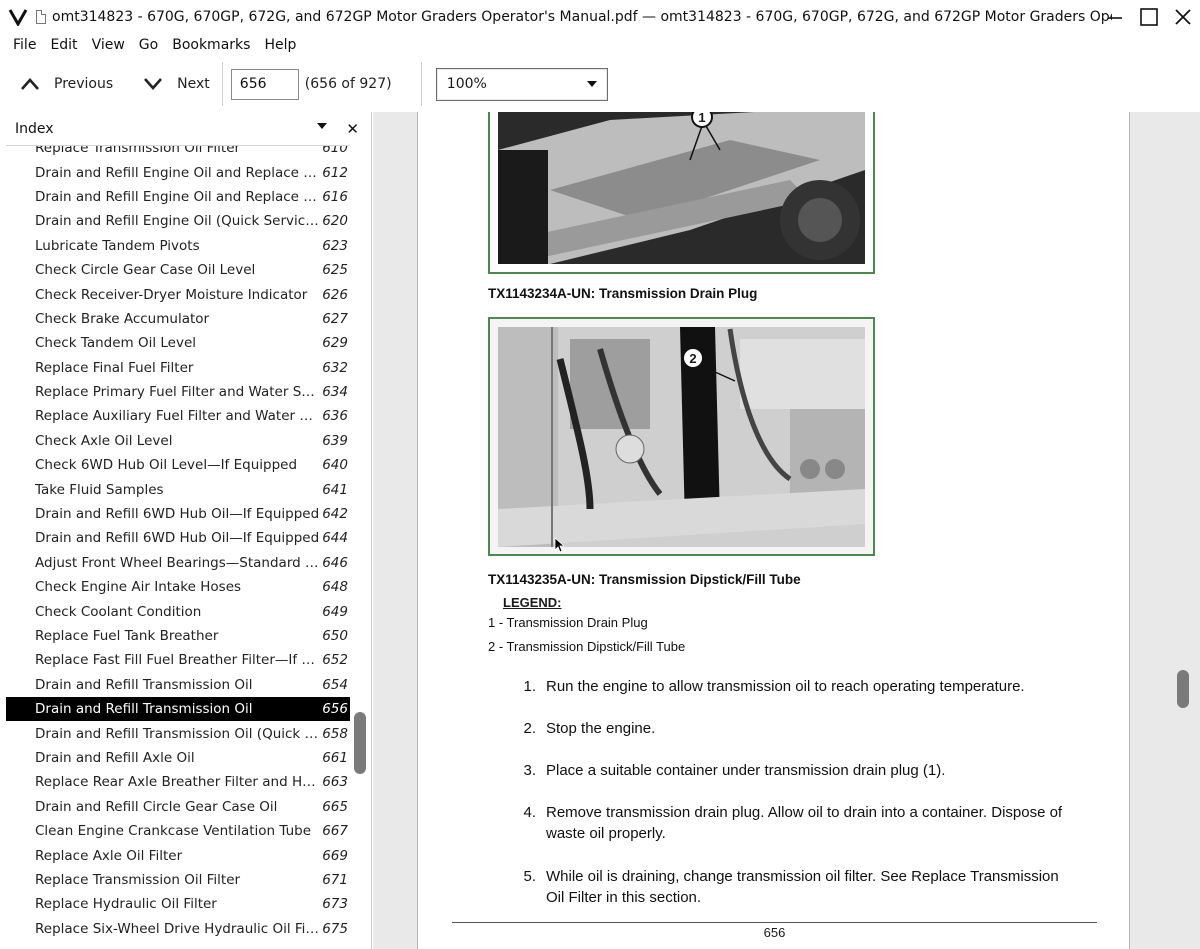  Describe the element at coordinates (126, 904) in the screenshot. I see `index-item-title: Replace Hydraulic Oil Filter` at that location.